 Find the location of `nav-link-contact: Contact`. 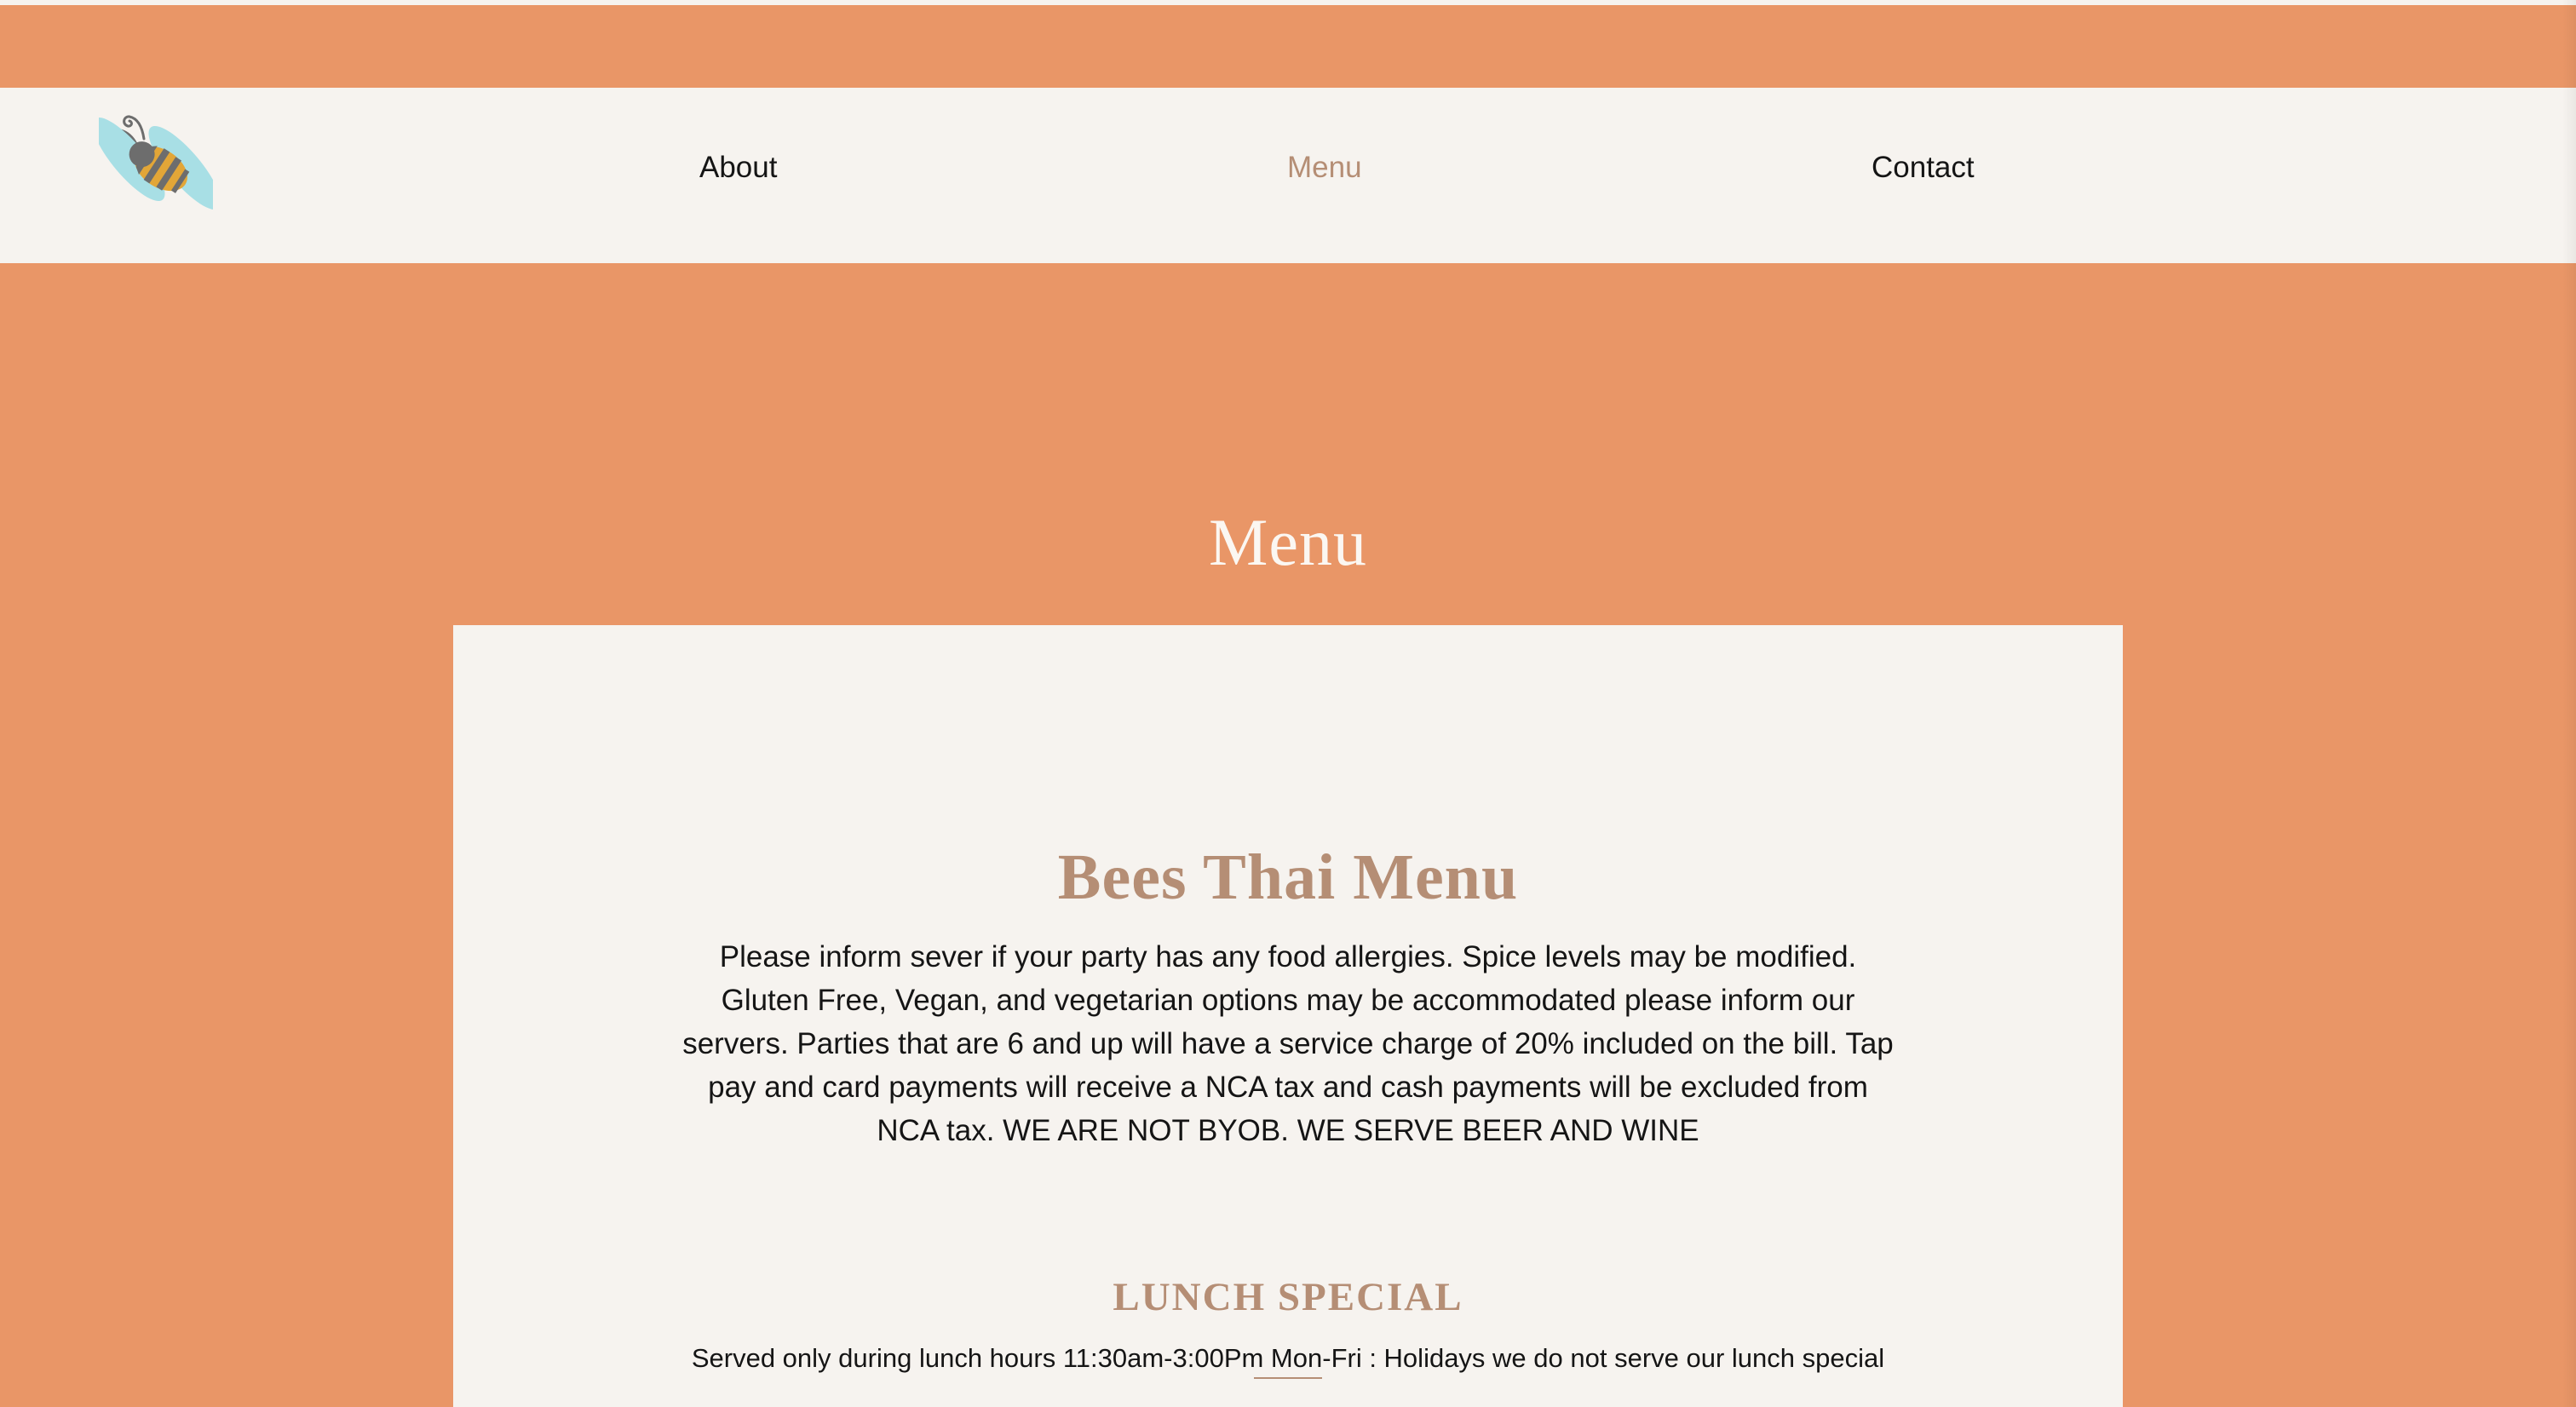

nav-link-contact: Contact is located at coordinates (1924, 167).